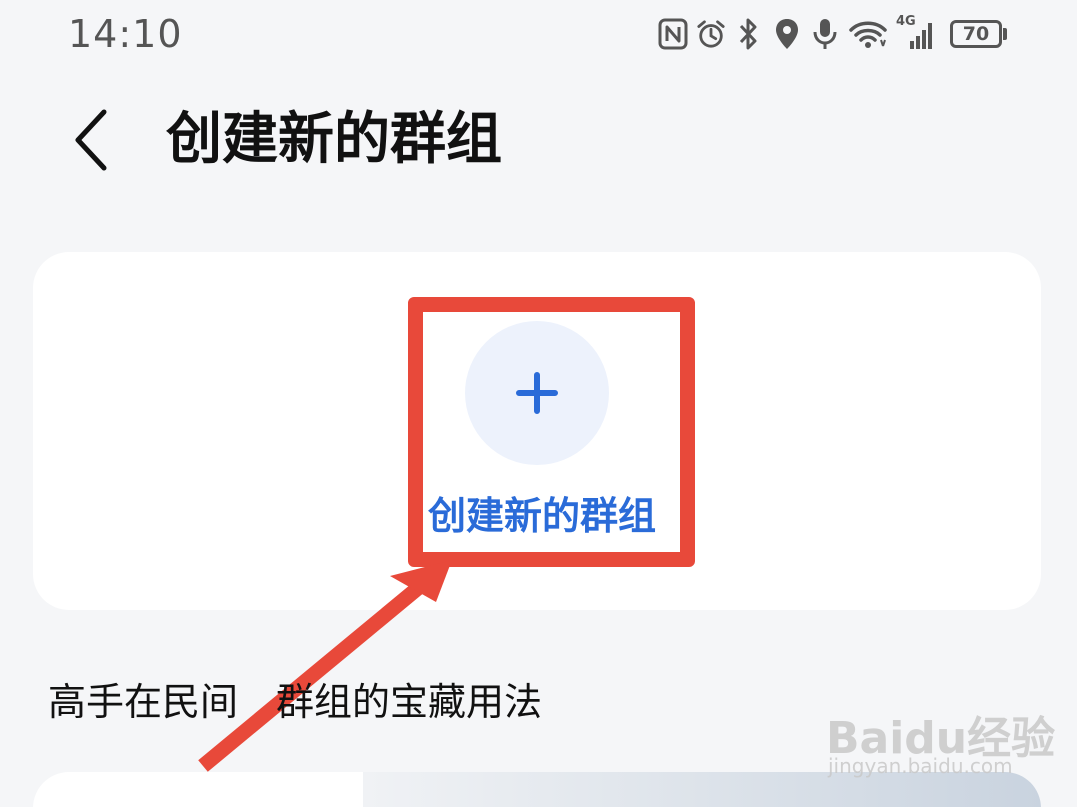 Image resolution: width=1077 pixels, height=807 pixels. Describe the element at coordinates (906, 21) in the screenshot. I see `network-label: 4G` at that location.